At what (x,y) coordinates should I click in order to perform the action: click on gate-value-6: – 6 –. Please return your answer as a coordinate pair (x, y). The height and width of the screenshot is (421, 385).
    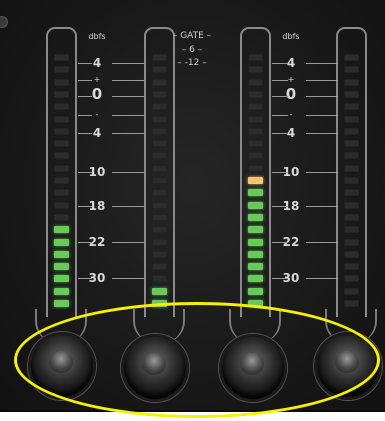
    Looking at the image, I should click on (192, 50).